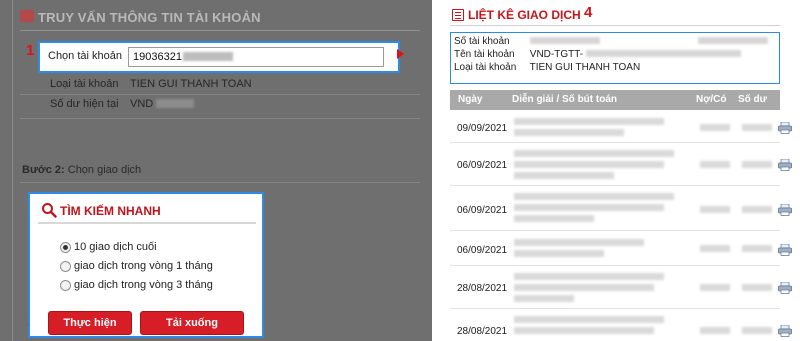 The image size is (800, 341). What do you see at coordinates (85, 56) in the screenshot?
I see `account-select-label: Chọn tài khoản` at bounding box center [85, 56].